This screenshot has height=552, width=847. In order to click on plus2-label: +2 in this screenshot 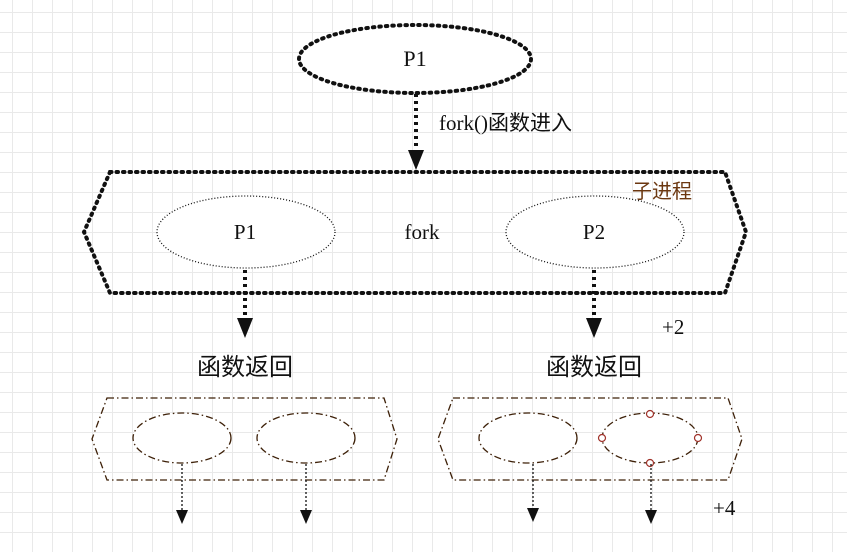, I will do `click(673, 327)`.